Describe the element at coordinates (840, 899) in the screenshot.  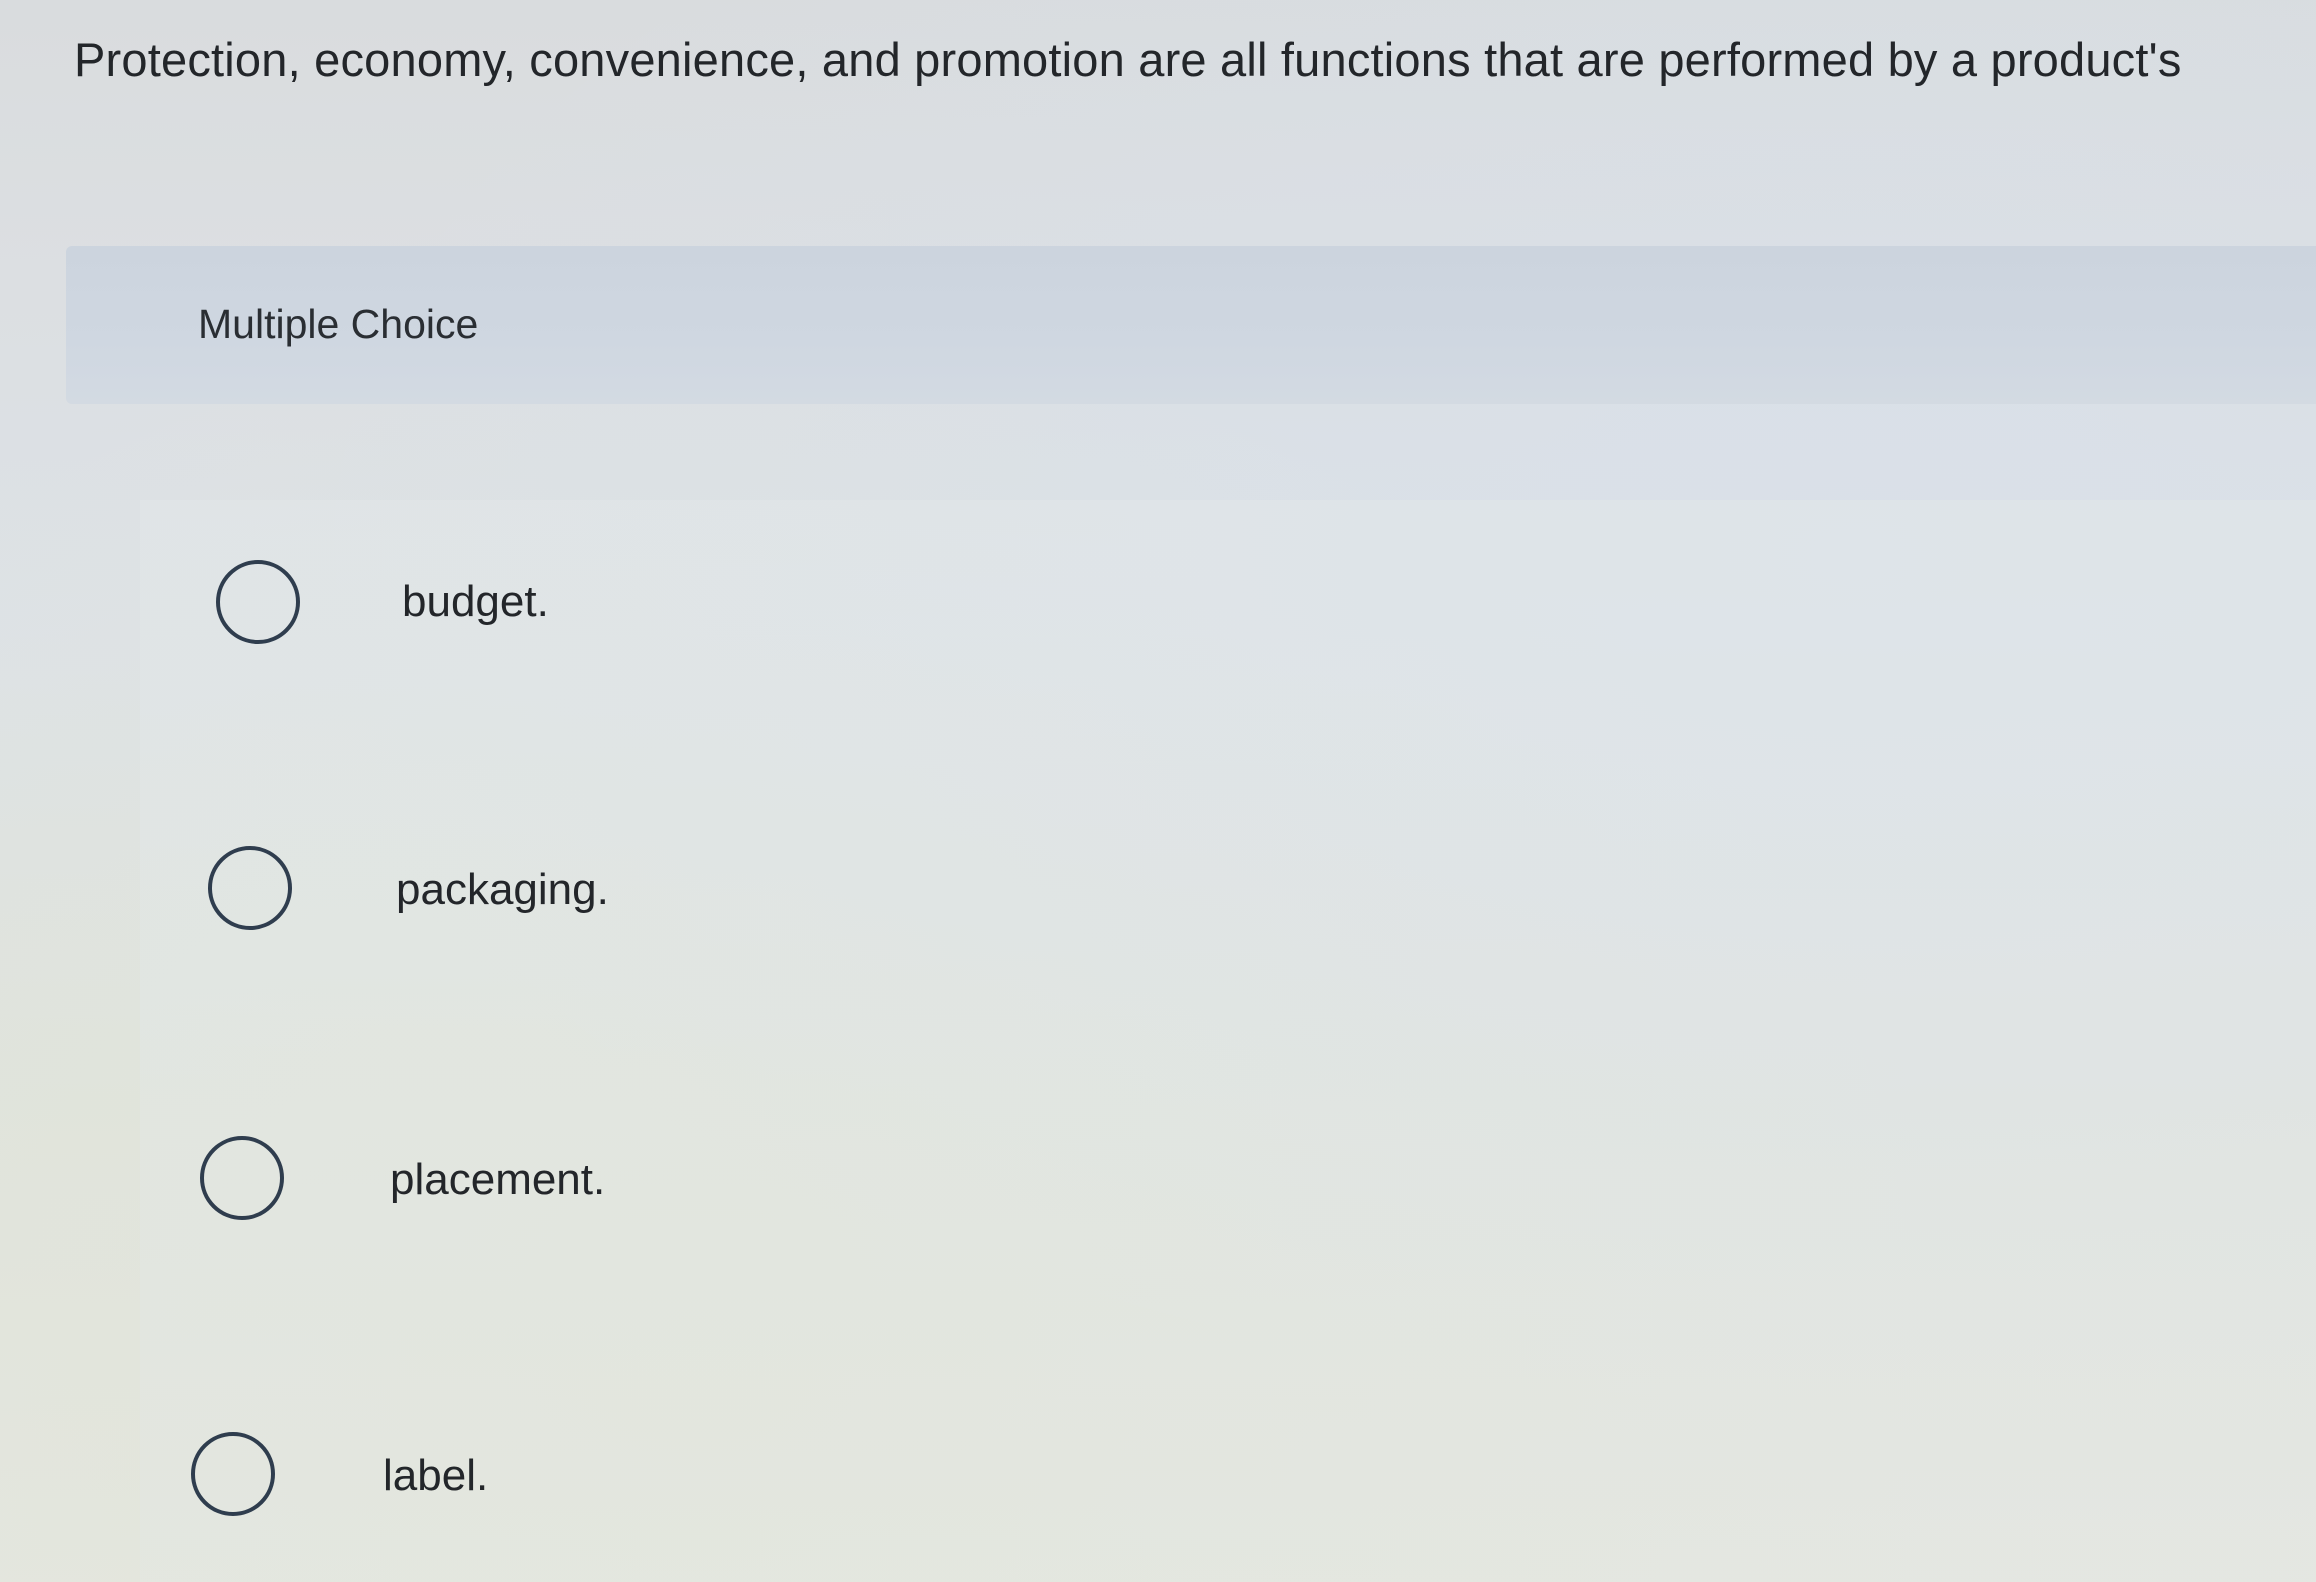
I see `option-packaging: packaging.` at that location.